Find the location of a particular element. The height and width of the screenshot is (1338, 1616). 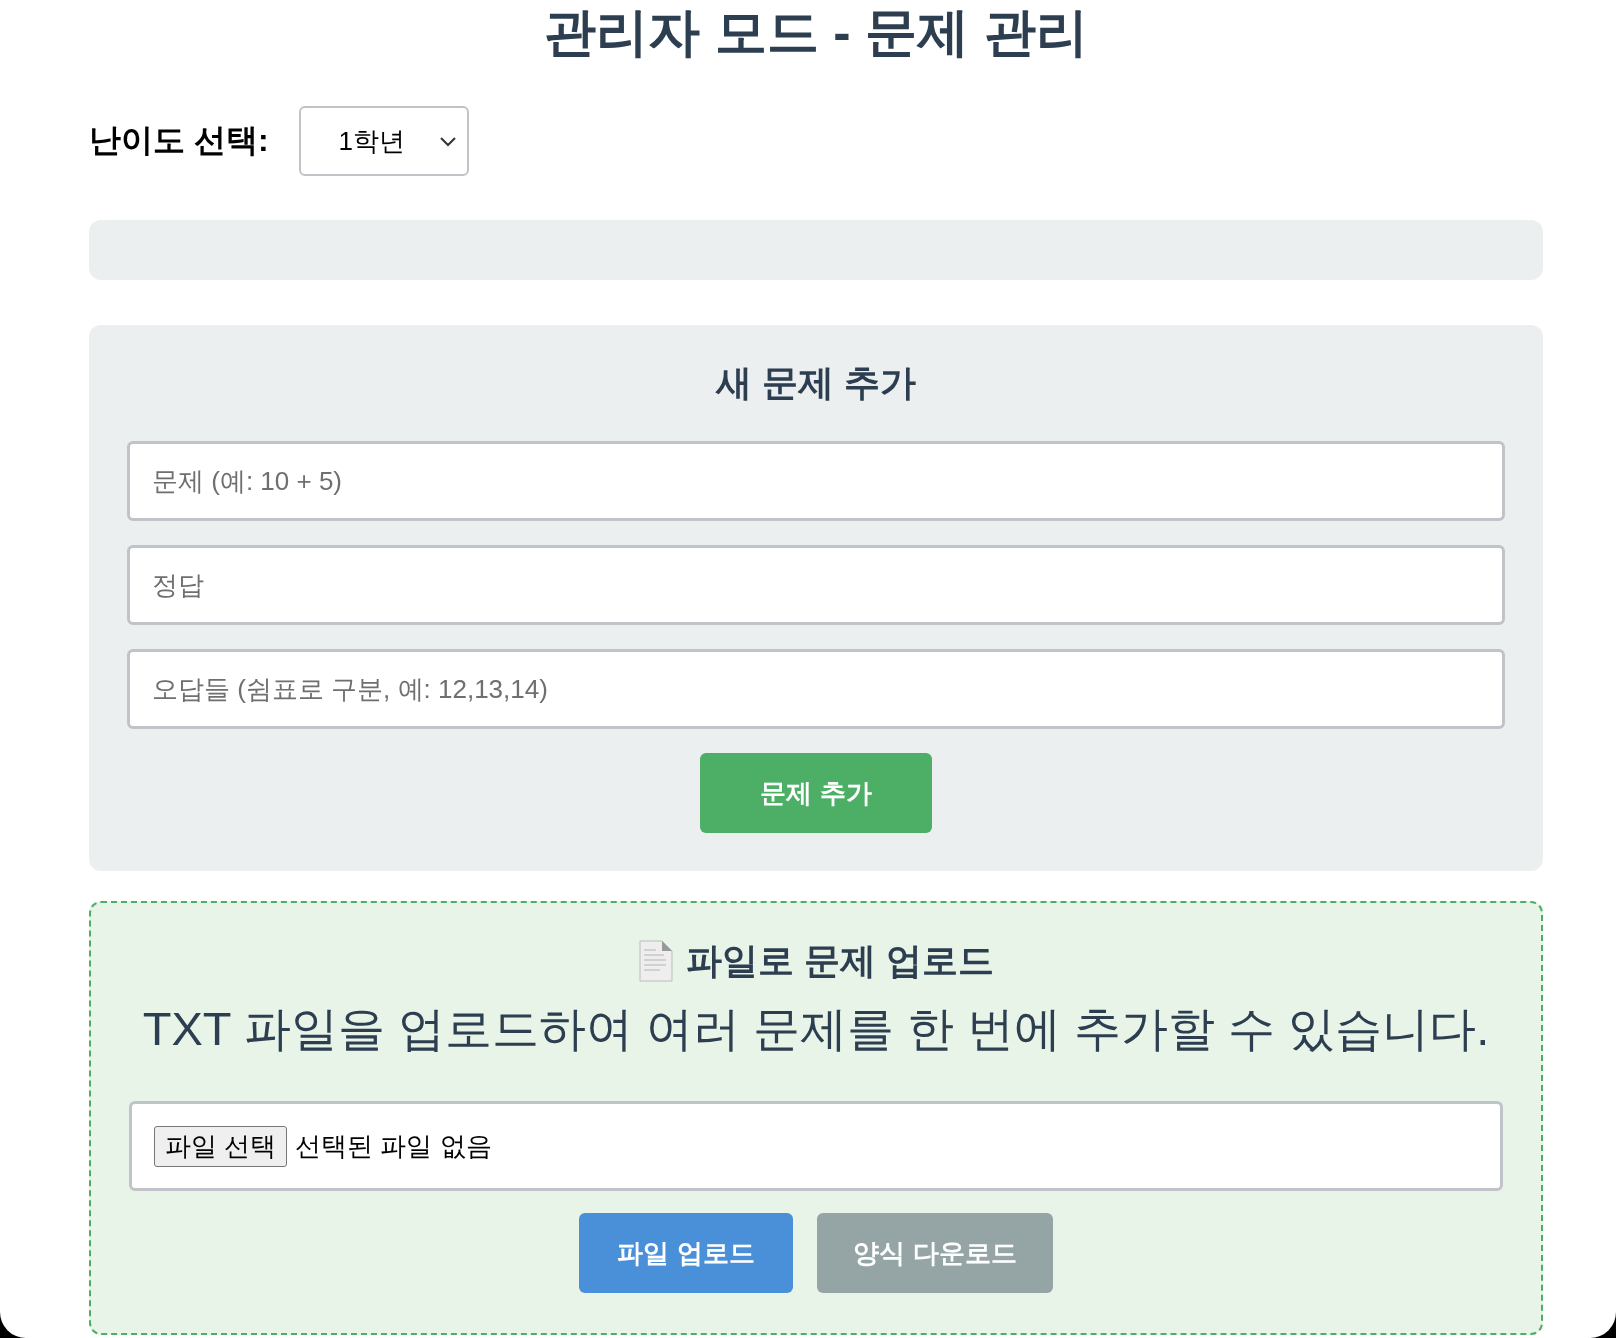

document-icon is located at coordinates (656, 961).